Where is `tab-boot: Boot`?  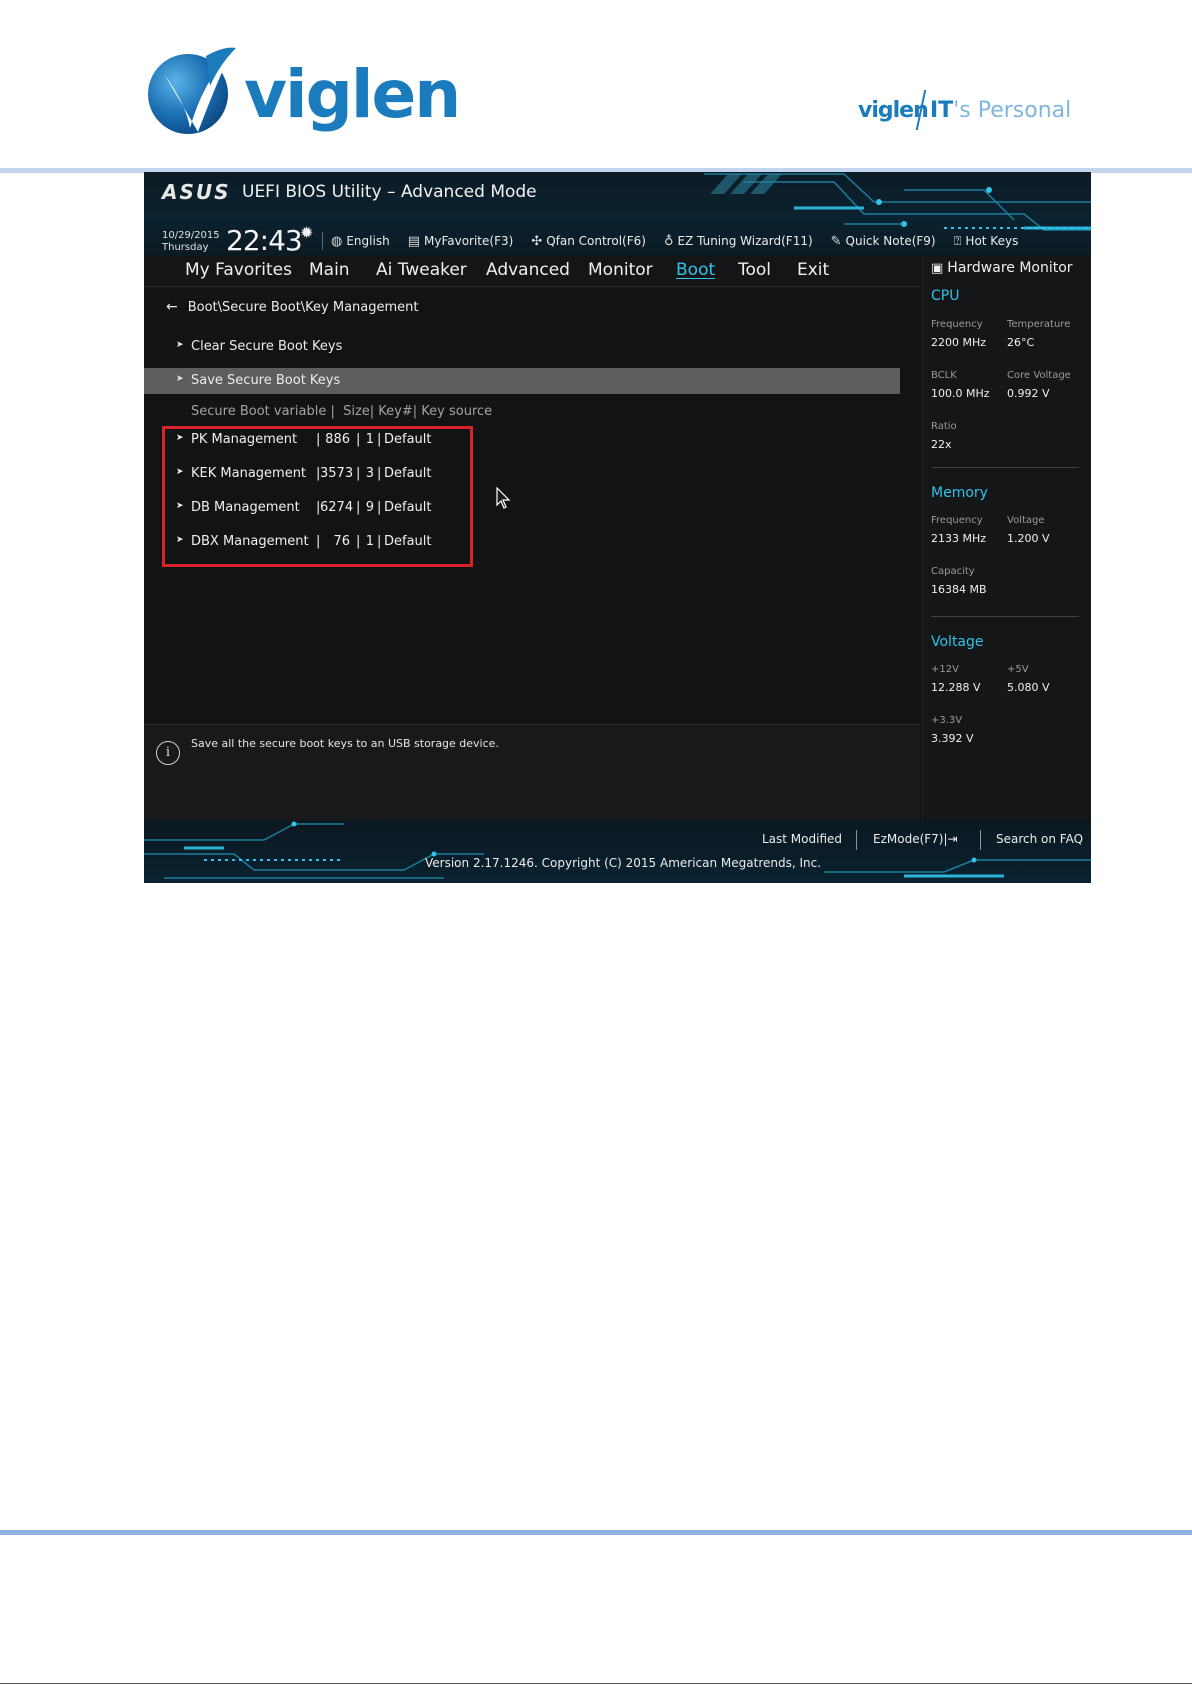
tab-boot: Boot is located at coordinates (695, 270).